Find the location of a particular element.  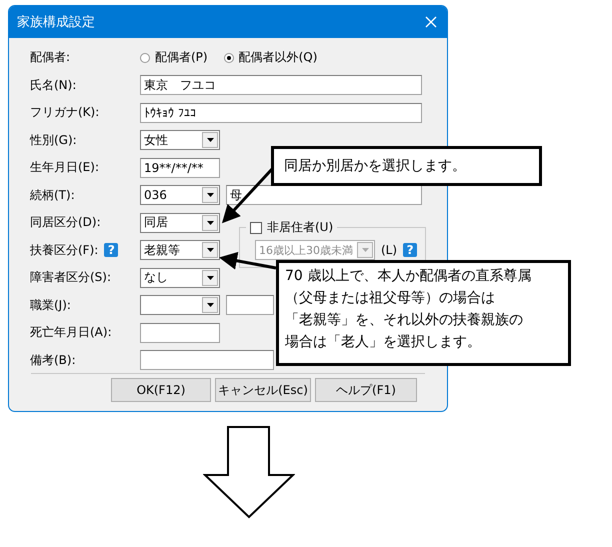

input-field: 19**/**/** is located at coordinates (180, 168).